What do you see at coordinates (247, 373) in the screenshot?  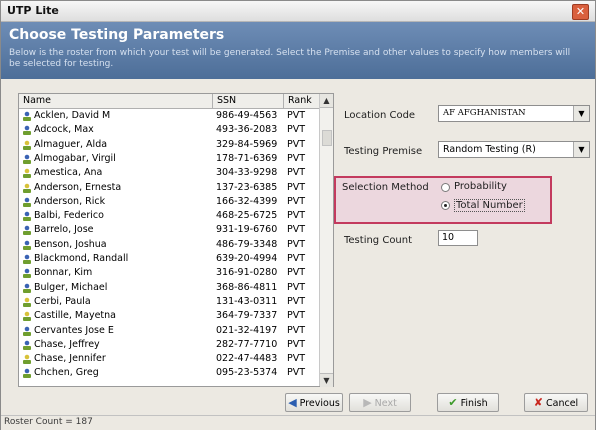 I see `cell-ssn: 095-23-5374` at bounding box center [247, 373].